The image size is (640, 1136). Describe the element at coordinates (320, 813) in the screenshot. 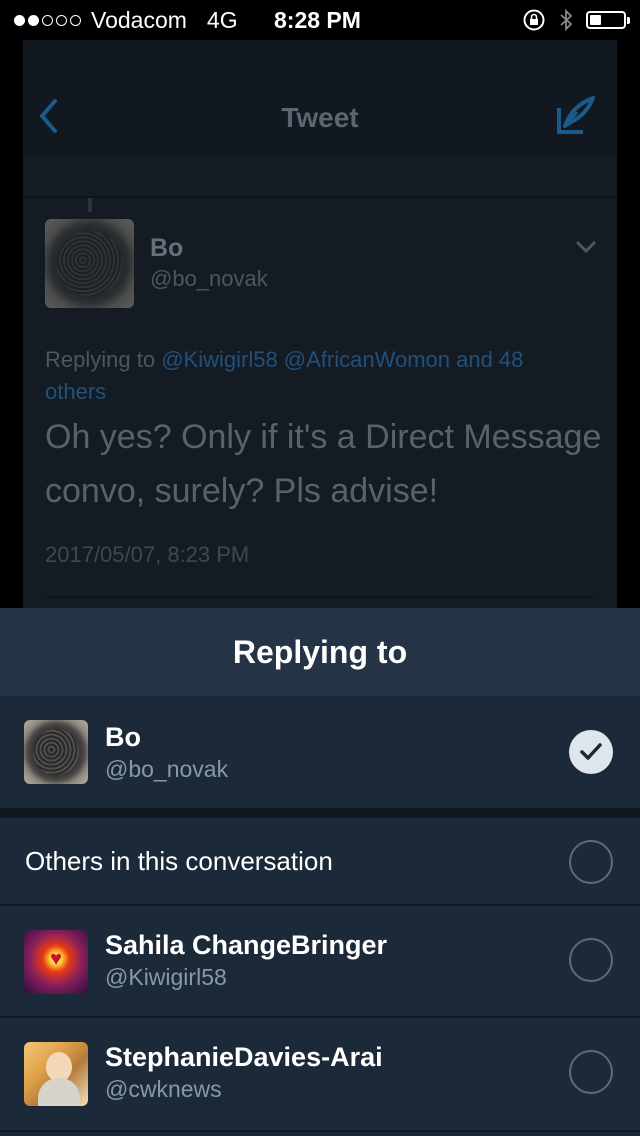

I see `section-divider` at that location.